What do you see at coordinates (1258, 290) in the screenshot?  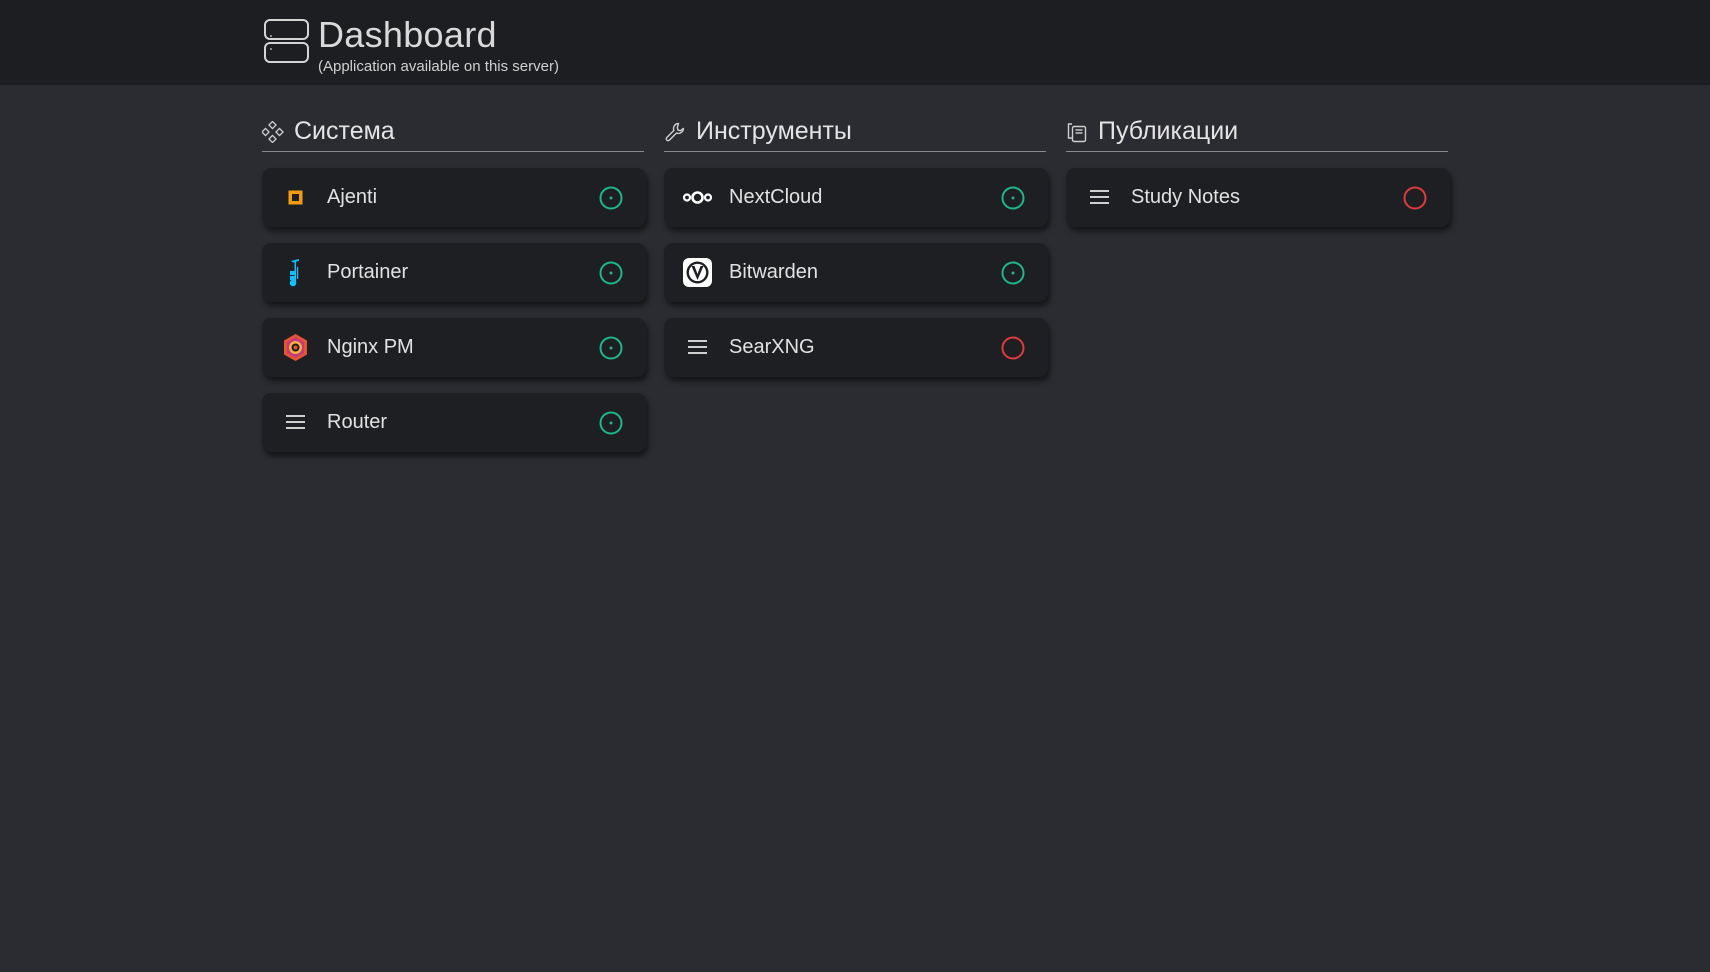 I see `column-publications: Публикации Study Notes` at bounding box center [1258, 290].